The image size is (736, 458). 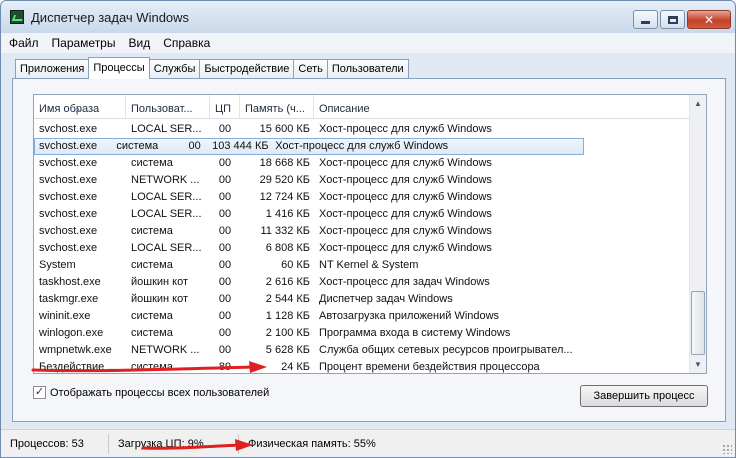 What do you see at coordinates (240, 146) in the screenshot?
I see `cell-memory: 103 444 КБ` at bounding box center [240, 146].